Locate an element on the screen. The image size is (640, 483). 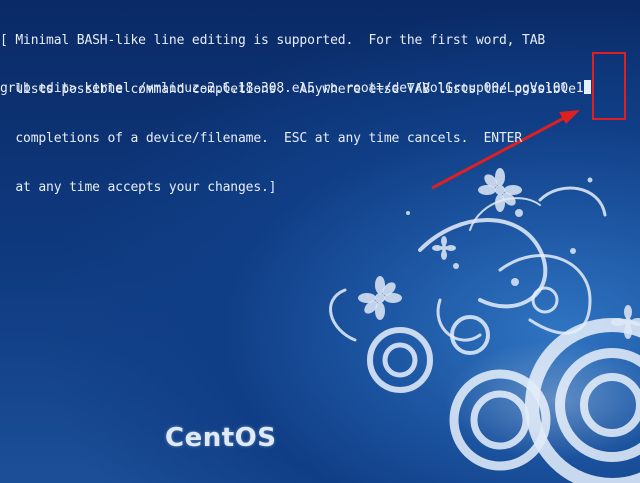
grub-prompt: grub edit> is located at coordinates (38, 88).